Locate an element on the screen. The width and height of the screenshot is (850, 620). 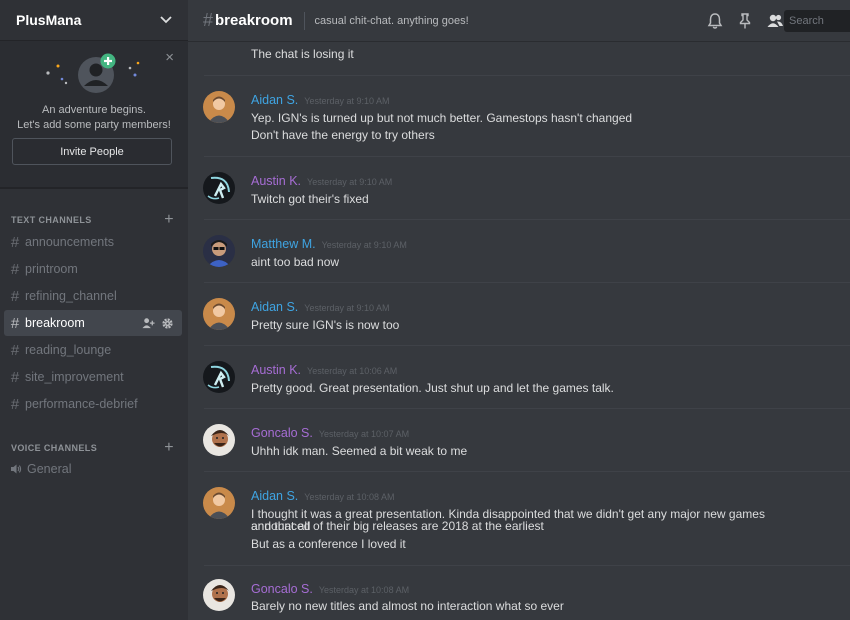
message-meta: Aidan S. Yesterday at 10:08 AM is located at coordinates (323, 496).